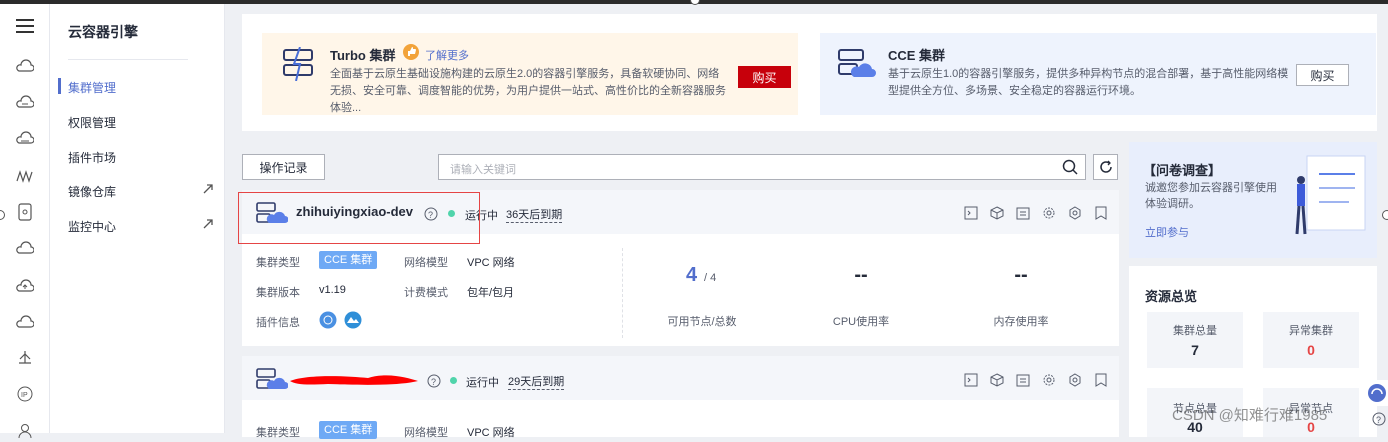  Describe the element at coordinates (1182, 170) in the screenshot. I see `survey-title: 【问卷调查】` at that location.